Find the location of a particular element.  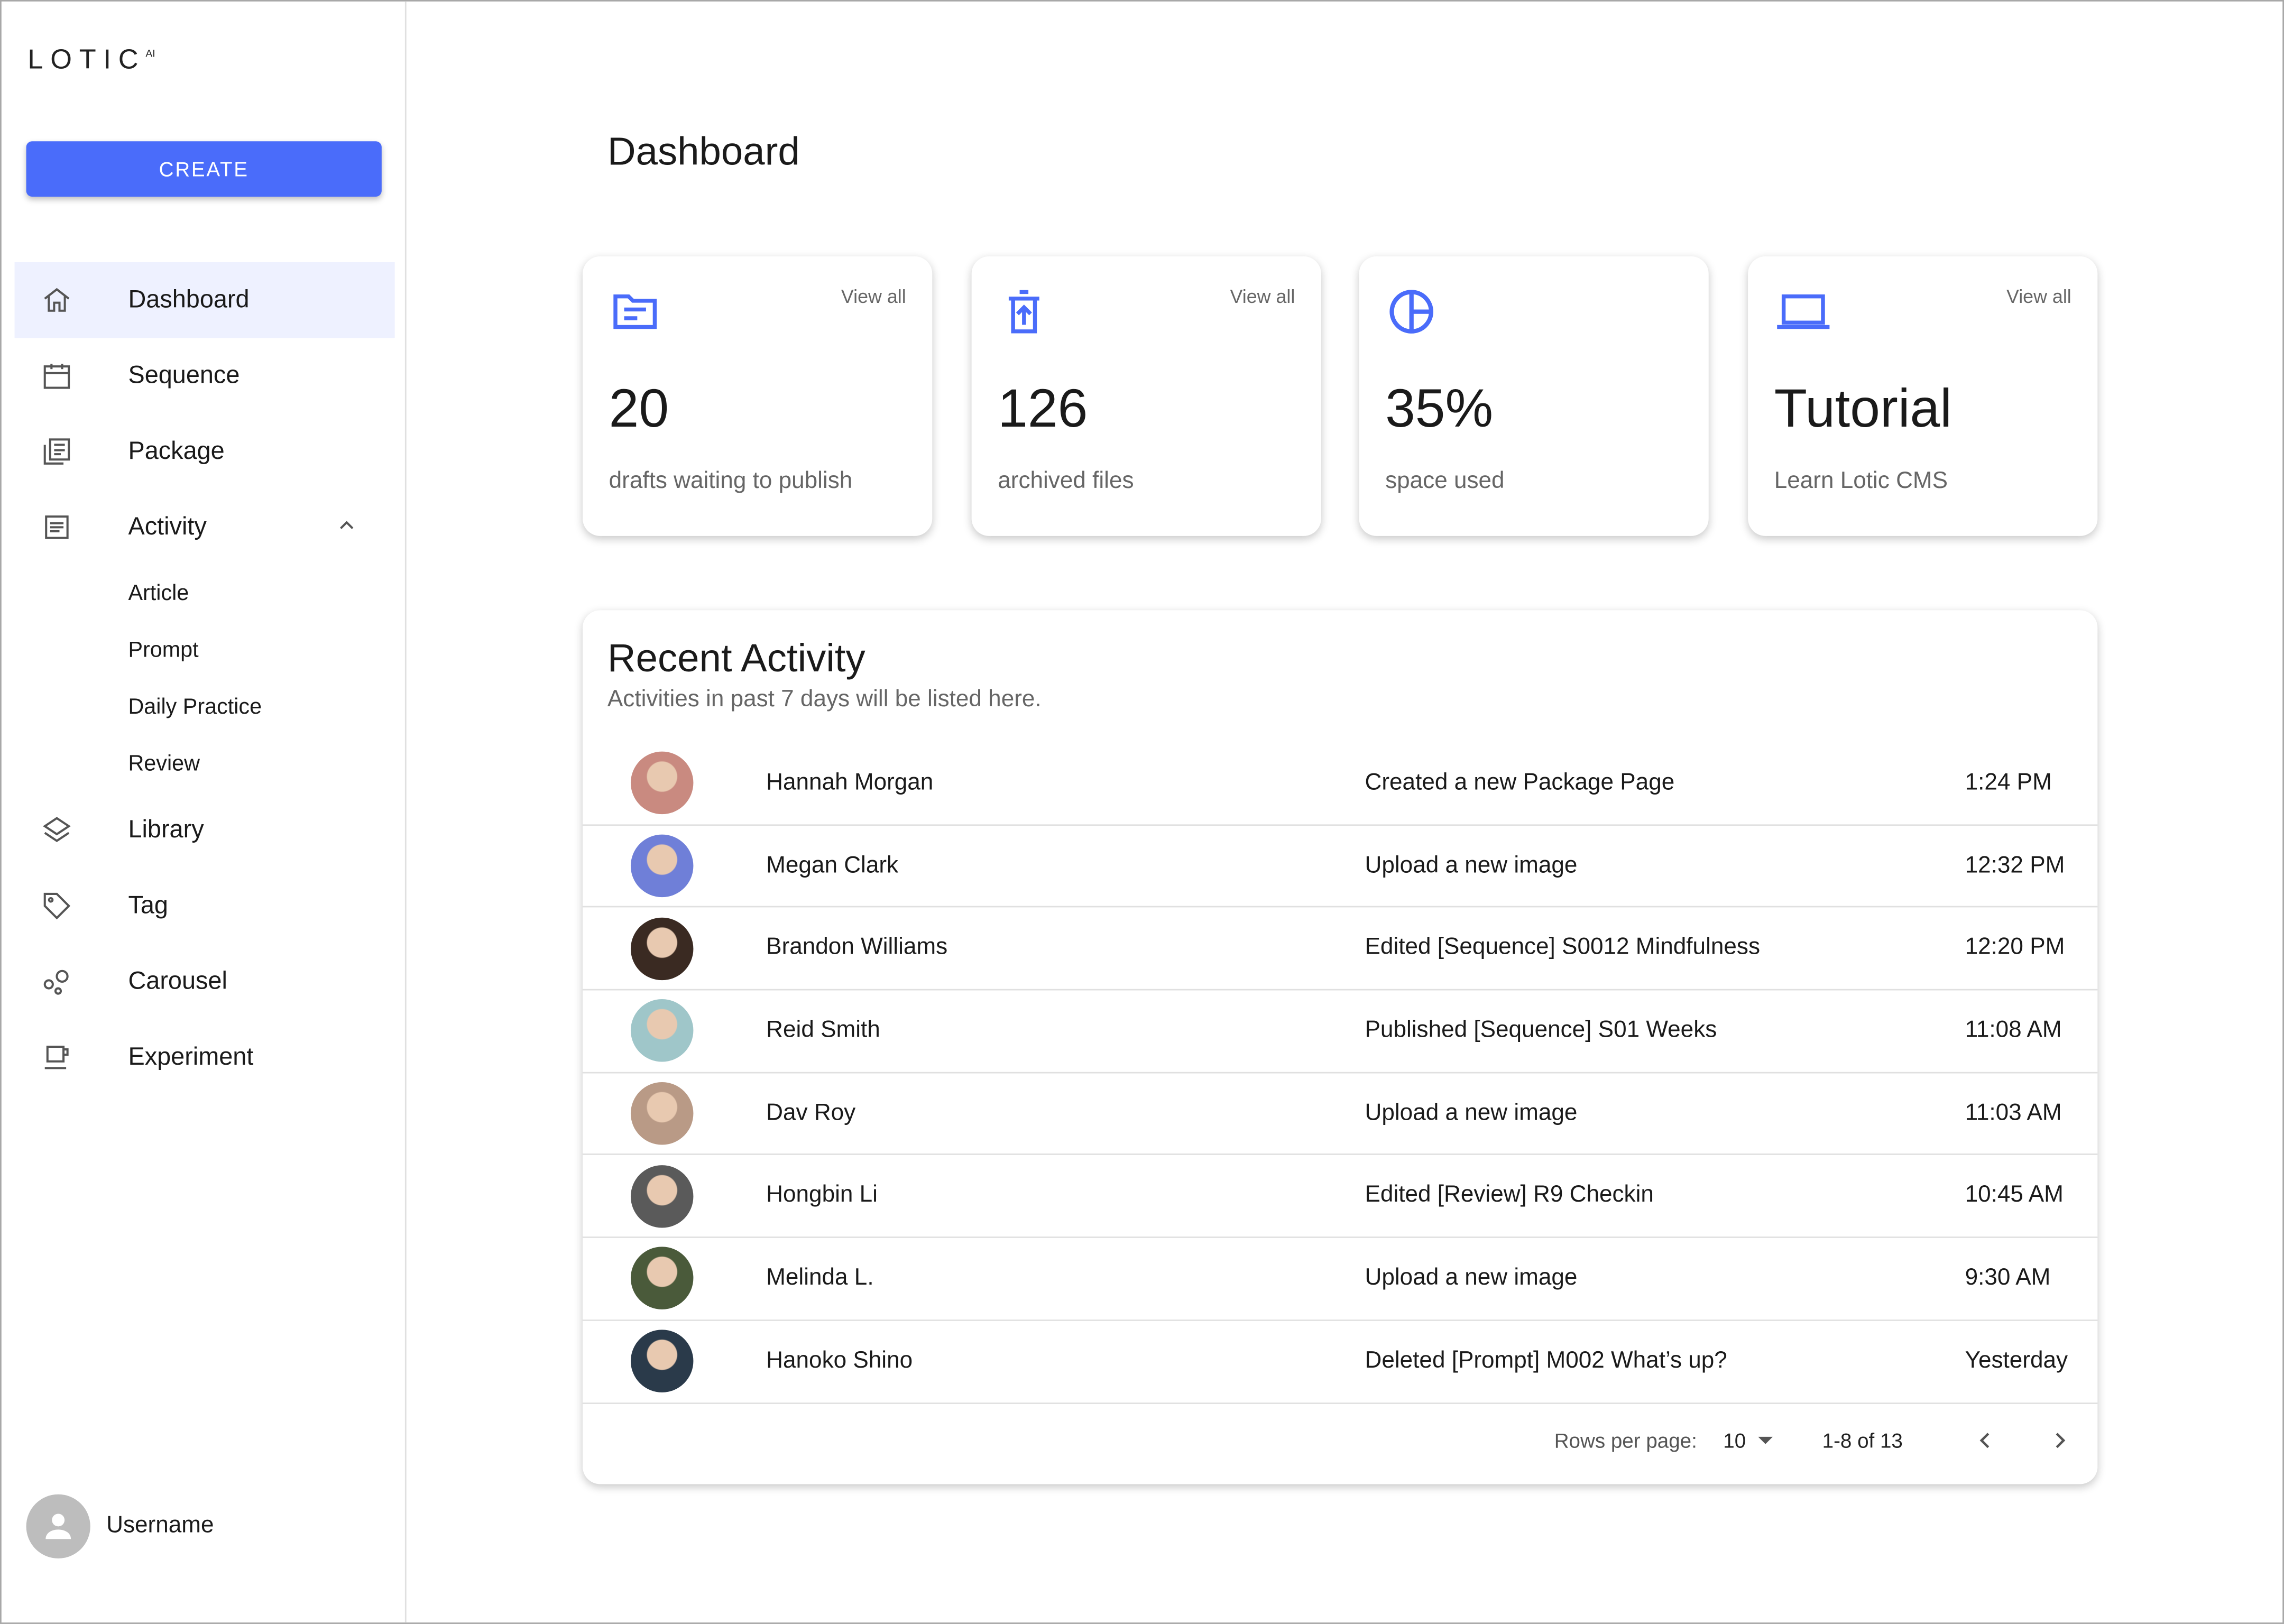

sidebar-item-library: Library is located at coordinates (205, 830).